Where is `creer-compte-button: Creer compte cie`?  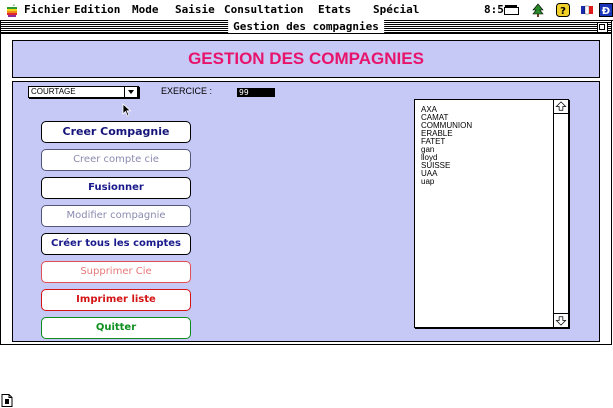
creer-compte-button: Creer compte cie is located at coordinates (116, 160).